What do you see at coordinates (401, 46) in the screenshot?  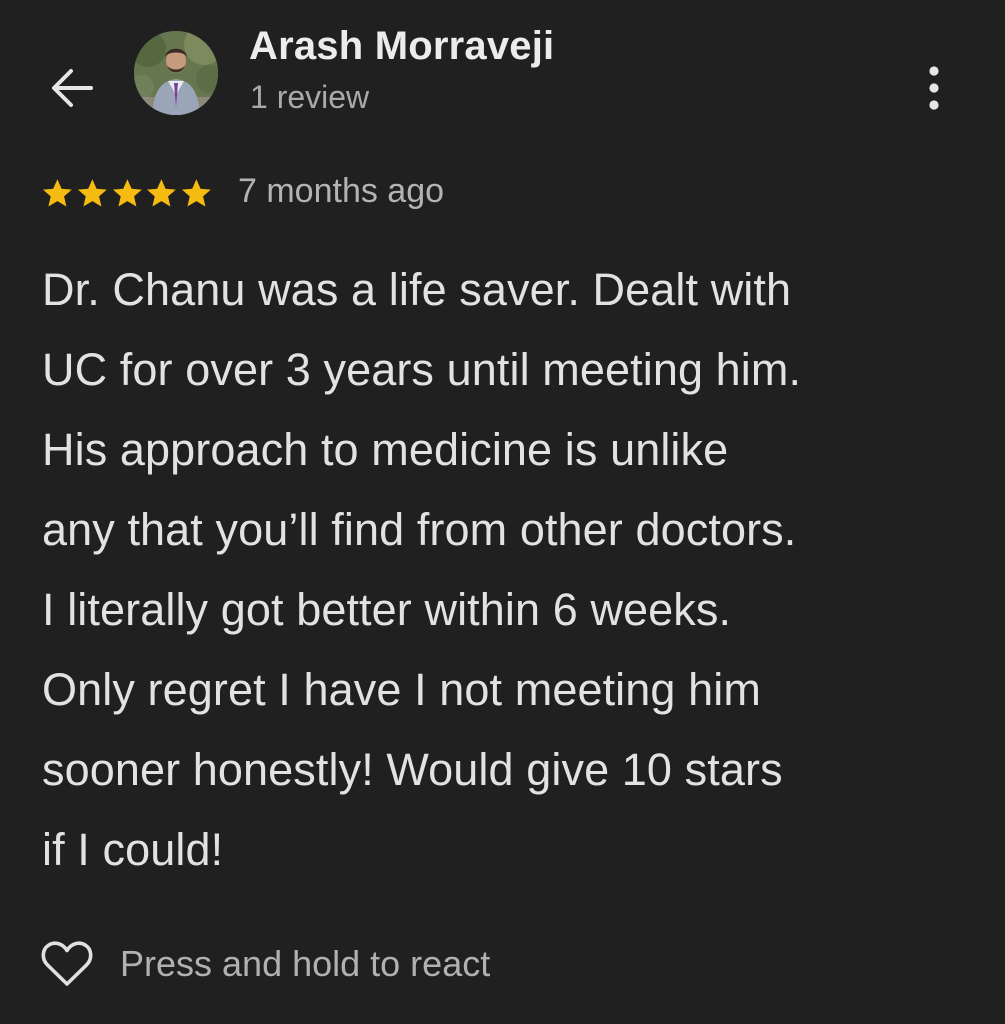 I see `reviewer-name: Arash Morraveji` at bounding box center [401, 46].